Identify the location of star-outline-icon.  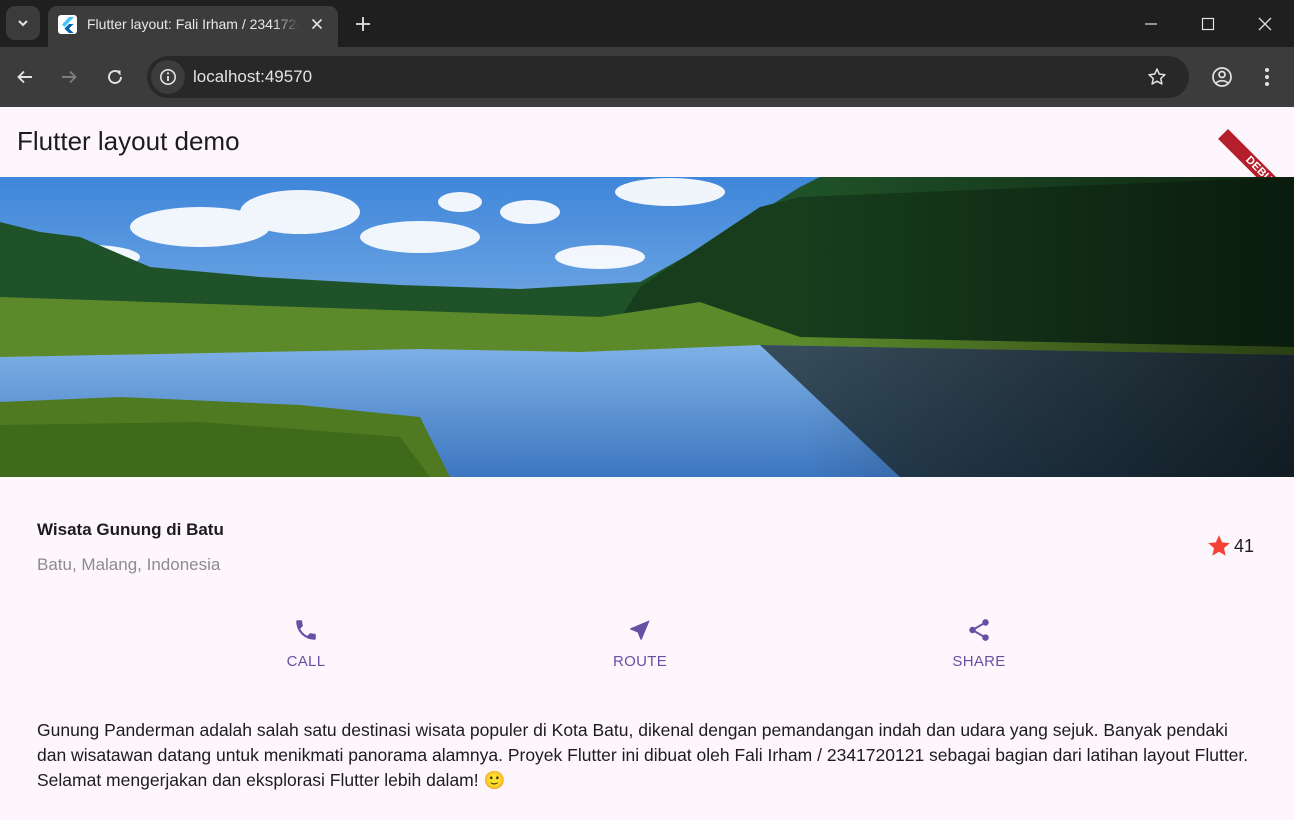
(1157, 76).